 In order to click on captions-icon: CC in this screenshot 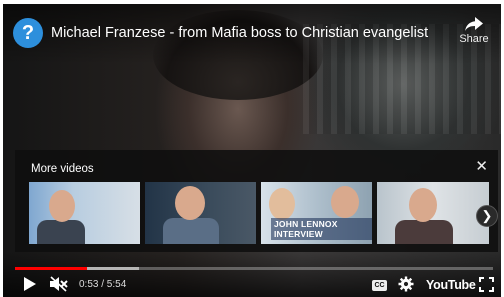, I will do `click(379, 285)`.